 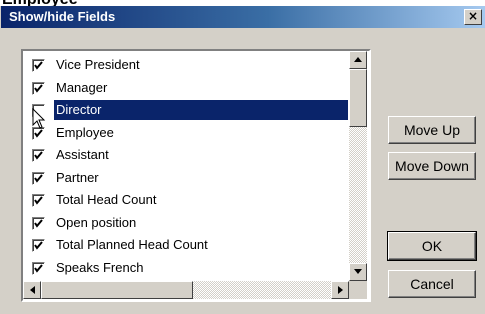 What do you see at coordinates (187, 133) in the screenshot?
I see `list-item: Employee` at bounding box center [187, 133].